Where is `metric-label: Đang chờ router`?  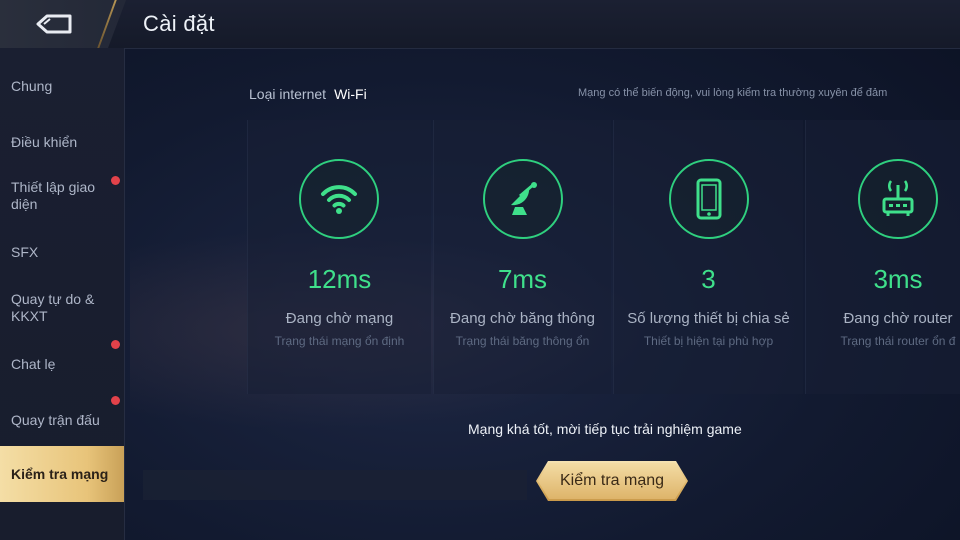 metric-label: Đang chờ router is located at coordinates (898, 318).